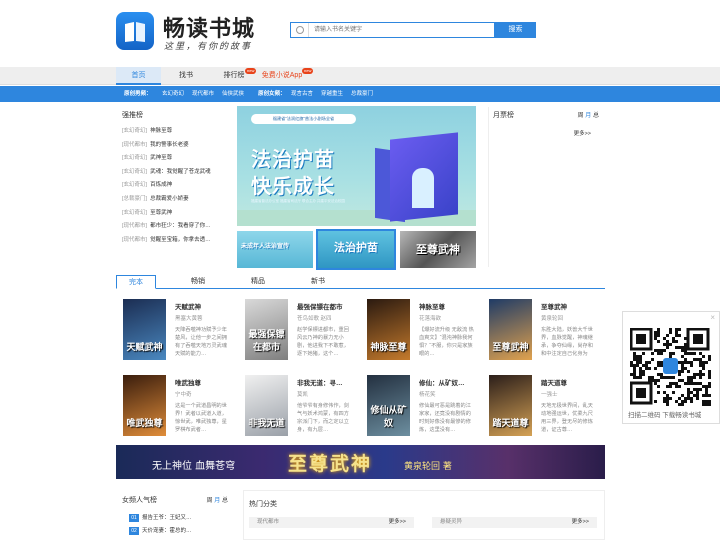  I want to click on rank-row: [总裁豪门] 总裁霸爱小娇妻, so click(176, 200).